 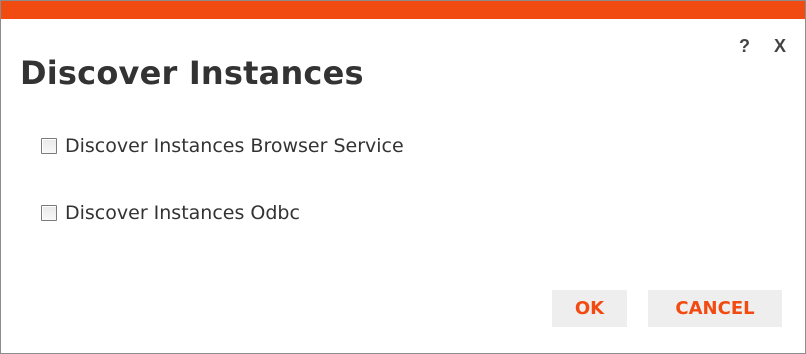 I want to click on help-button: ?, so click(x=744, y=46).